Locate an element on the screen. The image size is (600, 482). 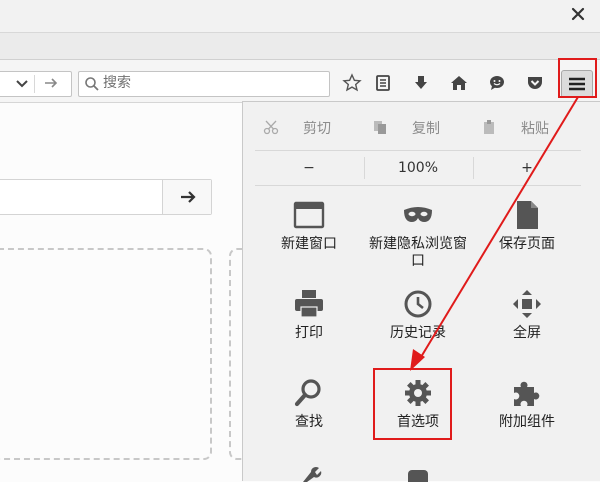
new-private-window-button: 新建隐私浏览窗口 is located at coordinates (418, 243).